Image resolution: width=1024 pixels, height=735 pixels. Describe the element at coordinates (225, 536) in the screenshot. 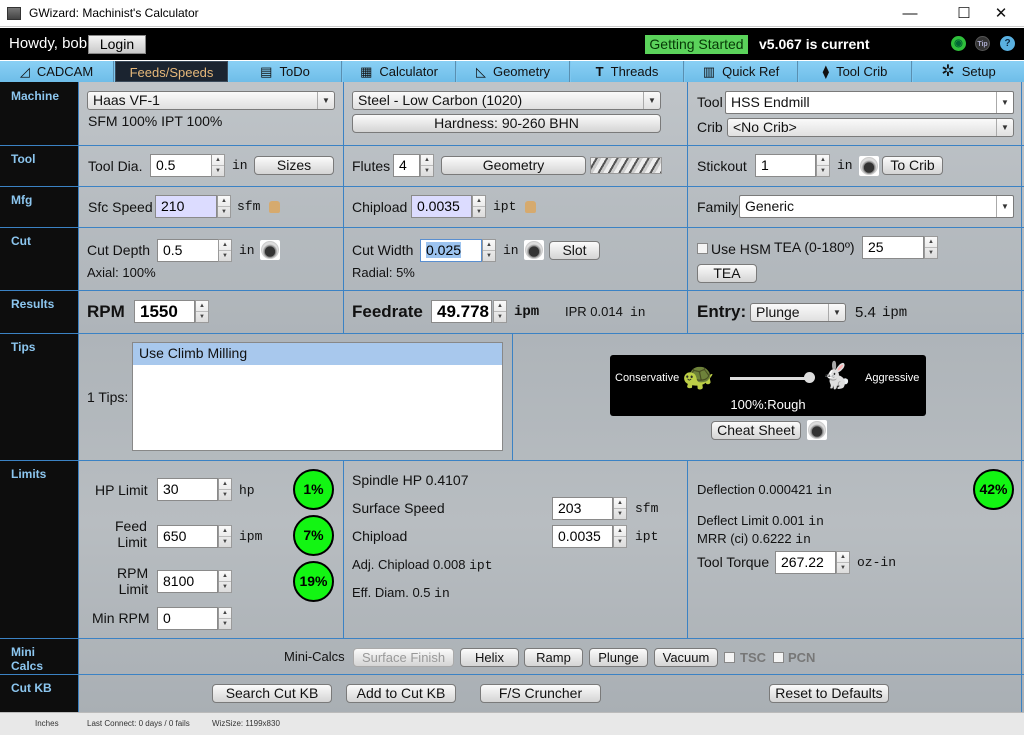

I see `feed-limit-stepper: ▲ ▼` at that location.